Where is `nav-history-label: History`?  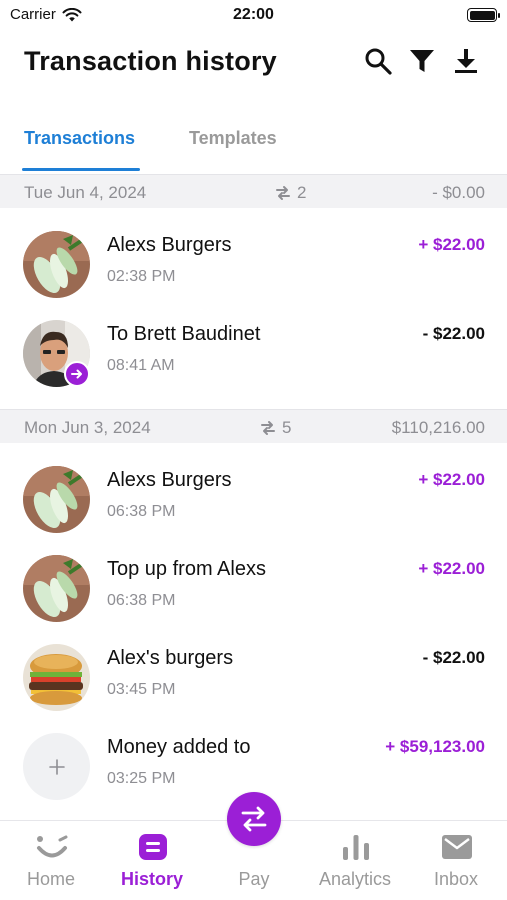
nav-history-label: History is located at coordinates (151, 879).